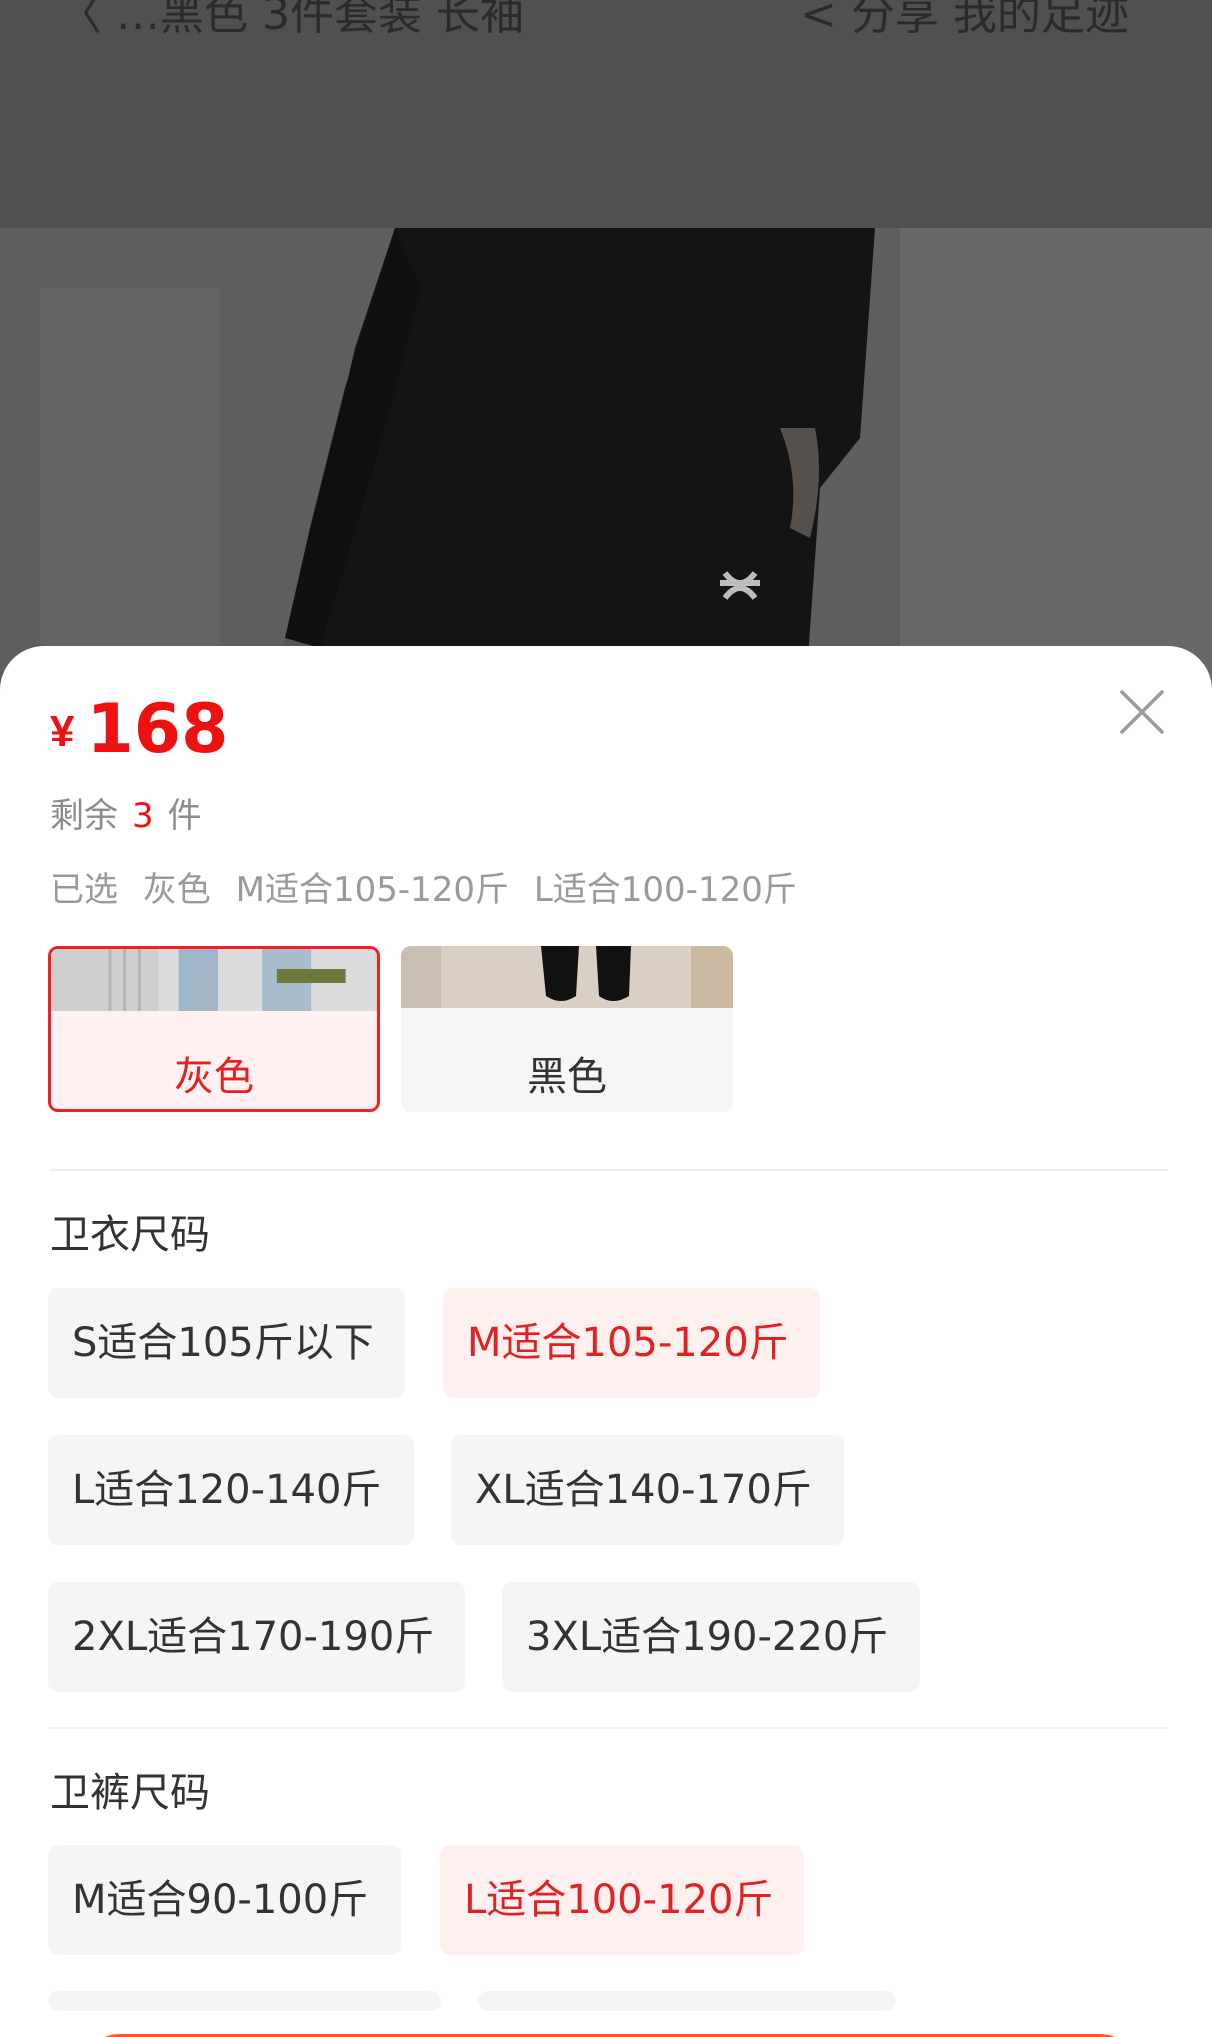  What do you see at coordinates (176, 890) in the screenshot?
I see `selected-color: 灰色` at bounding box center [176, 890].